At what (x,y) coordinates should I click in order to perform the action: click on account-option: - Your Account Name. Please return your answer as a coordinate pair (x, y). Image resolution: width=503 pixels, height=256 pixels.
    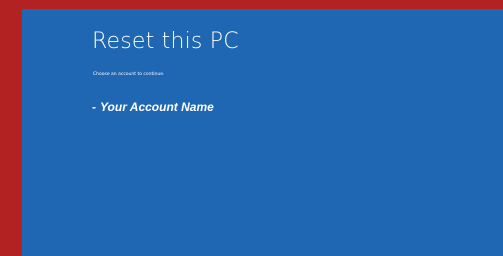
    Looking at the image, I should click on (153, 107).